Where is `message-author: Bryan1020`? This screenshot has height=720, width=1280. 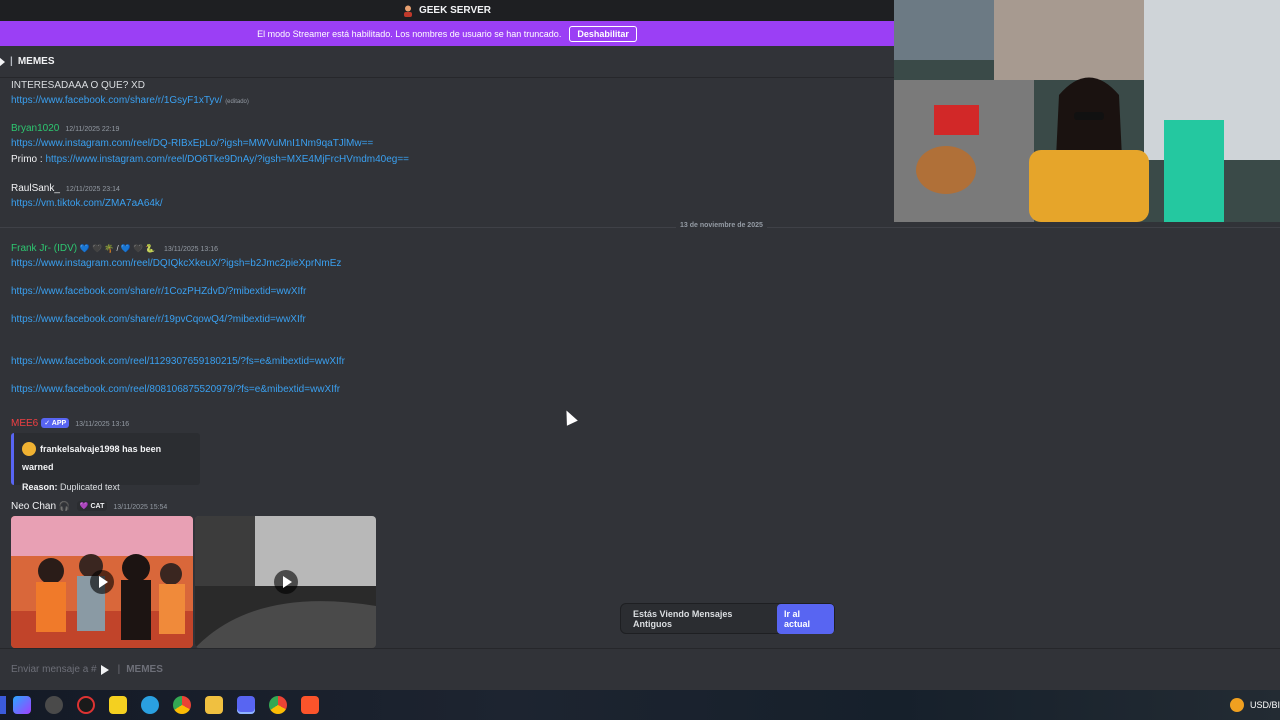
message-author: Bryan1020 is located at coordinates (35, 128).